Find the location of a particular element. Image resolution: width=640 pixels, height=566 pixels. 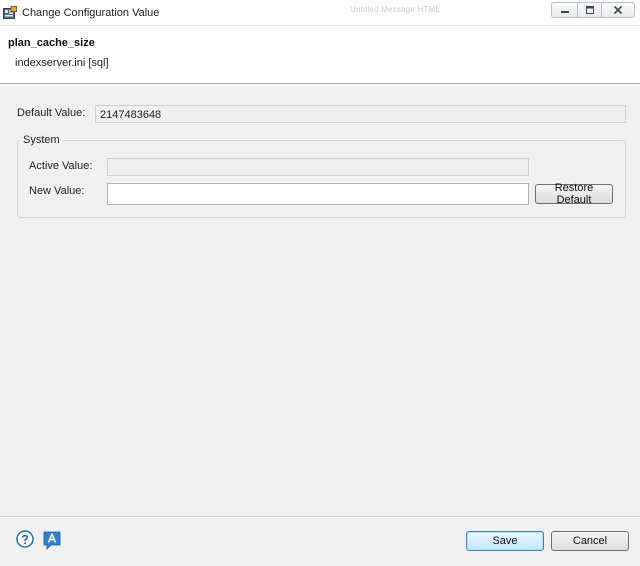

window-controls is located at coordinates (593, 10).